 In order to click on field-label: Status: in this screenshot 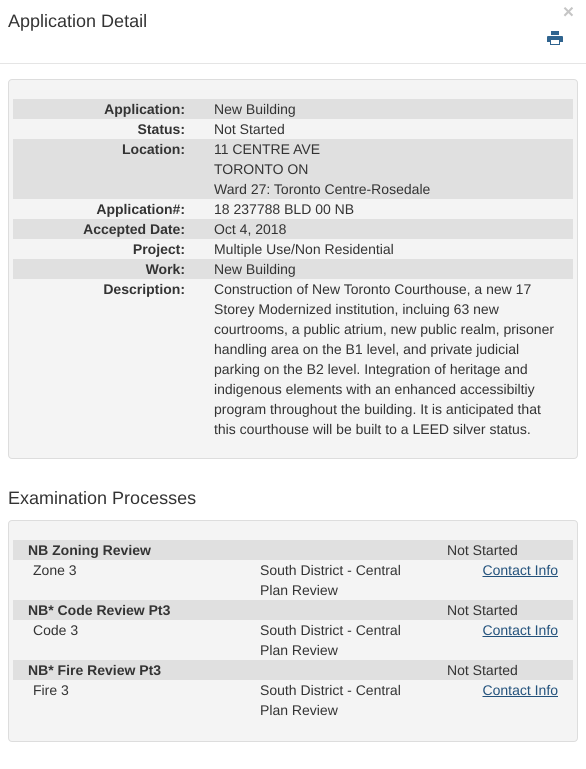, I will do `click(160, 129)`.